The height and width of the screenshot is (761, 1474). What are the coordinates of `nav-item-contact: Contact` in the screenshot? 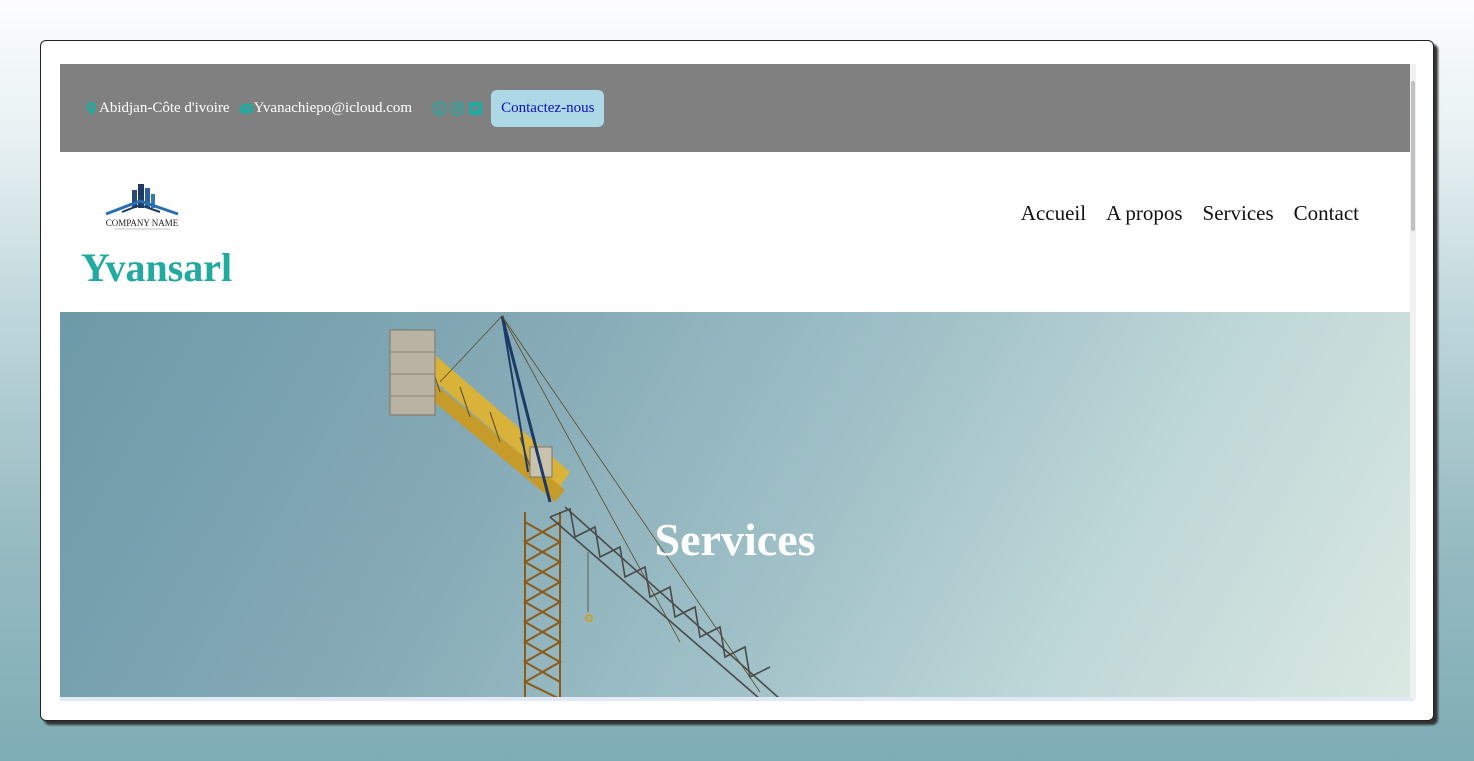 It's located at (1326, 213).